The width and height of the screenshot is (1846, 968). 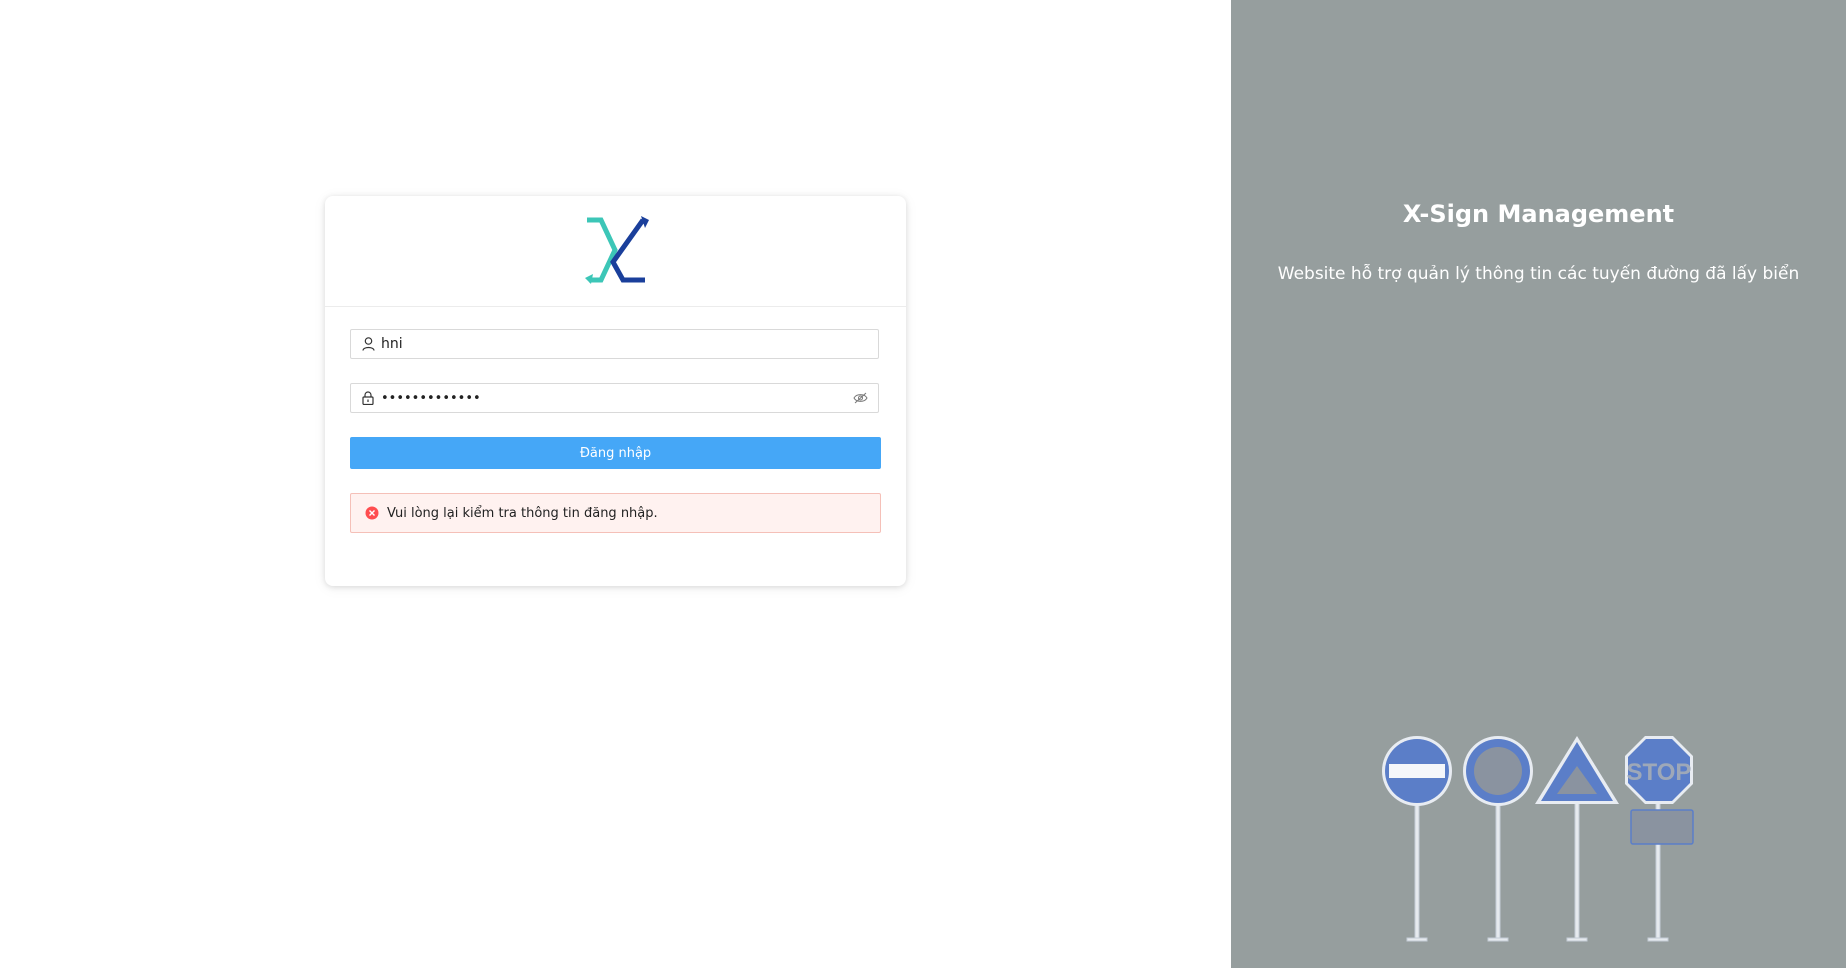 I want to click on username-field: hni, so click(x=614, y=344).